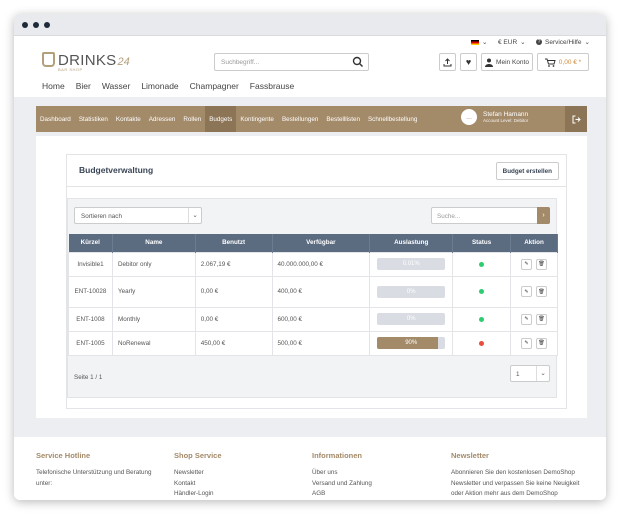 Image resolution: width=620 pixels, height=517 pixels. I want to click on cart-total: 0,00 € *, so click(570, 62).